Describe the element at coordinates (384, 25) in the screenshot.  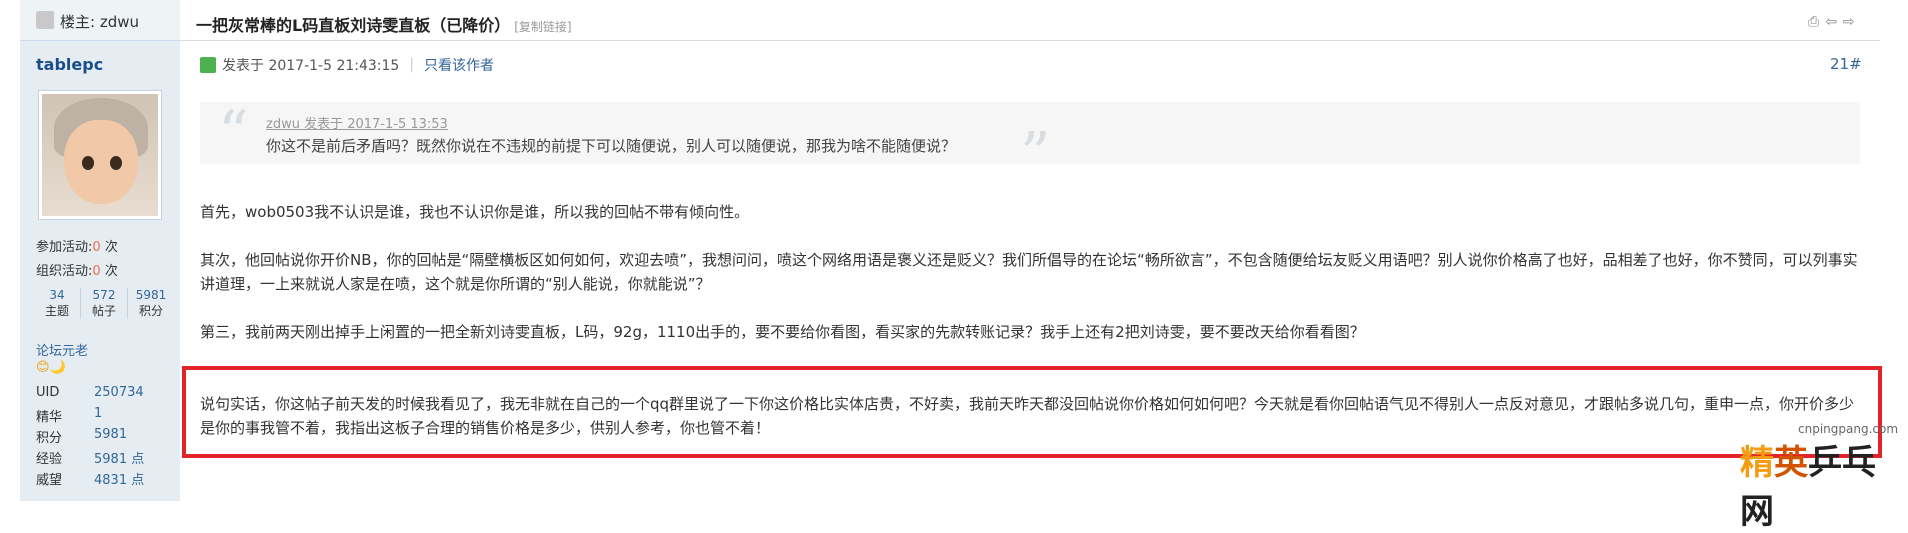
I see `thread-title: 一把灰常棒的L码直板刘诗雯直板（已降价） [复制链接]` at that location.